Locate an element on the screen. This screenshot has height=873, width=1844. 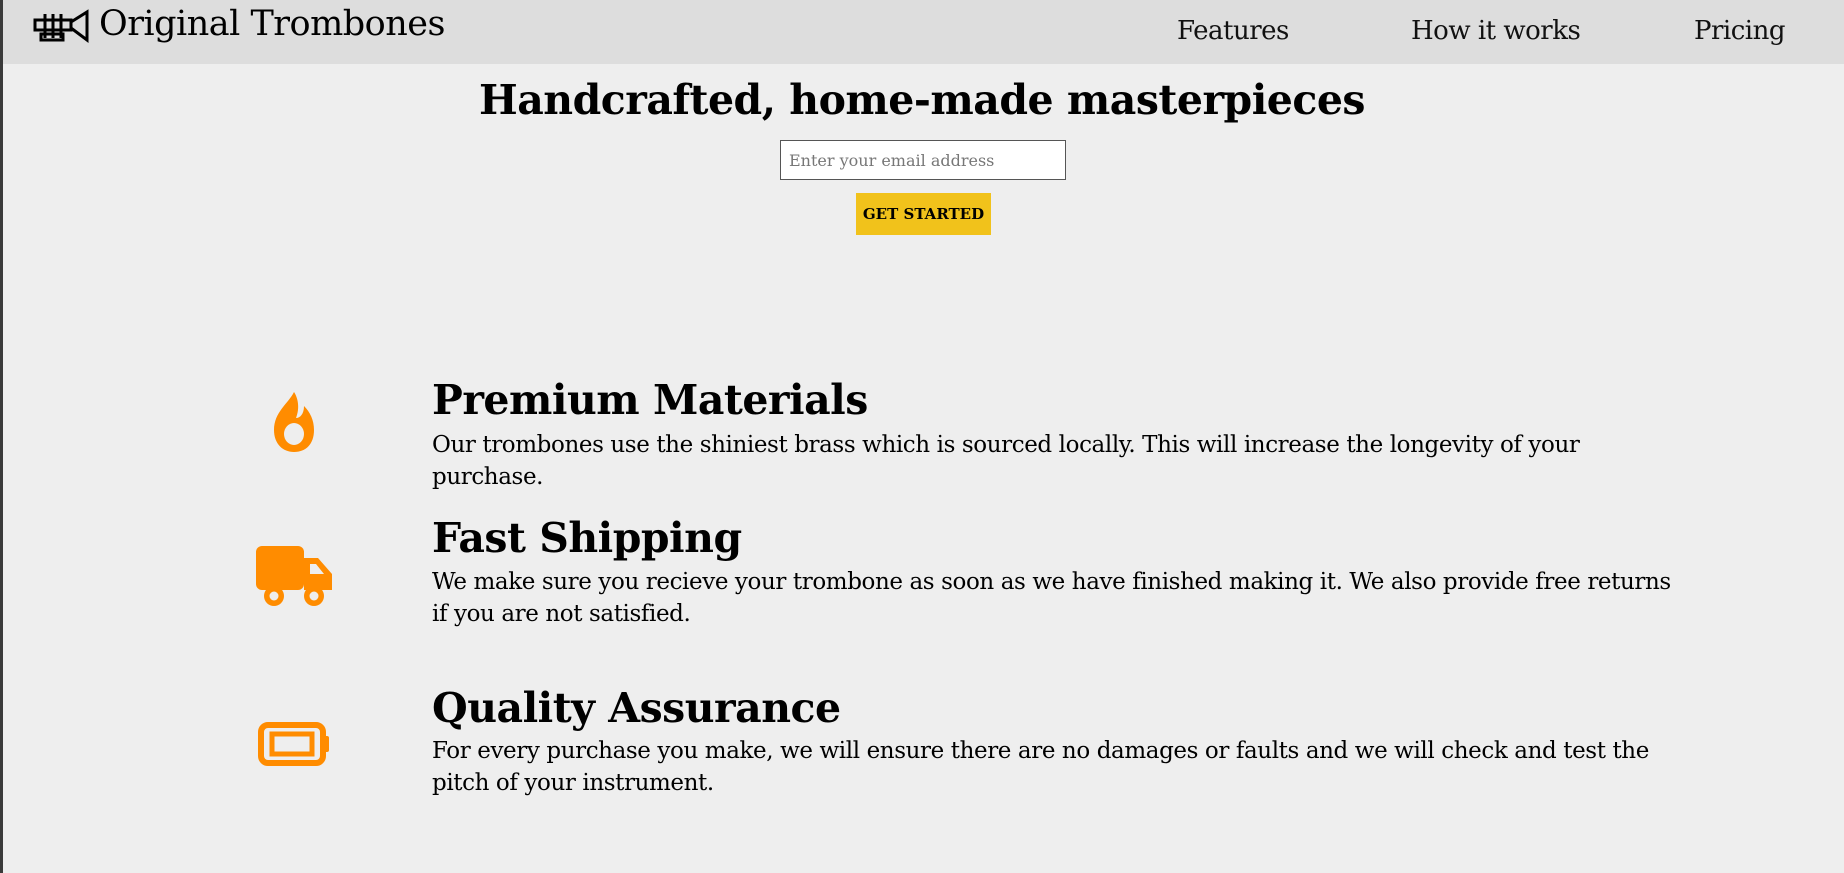
battery-icon is located at coordinates (294, 746).